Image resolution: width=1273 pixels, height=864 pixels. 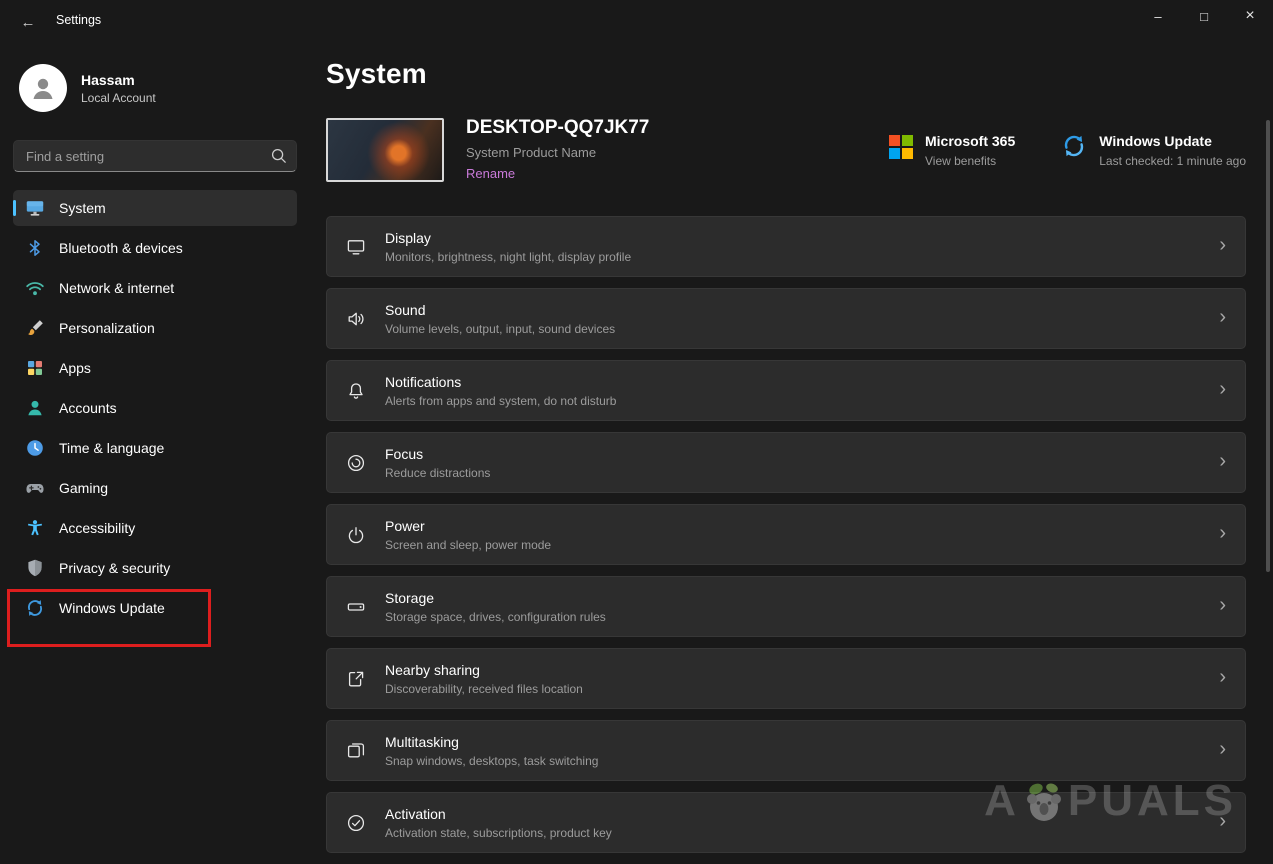 What do you see at coordinates (155, 408) in the screenshot?
I see `sidebar-item-accounts: Accounts` at bounding box center [155, 408].